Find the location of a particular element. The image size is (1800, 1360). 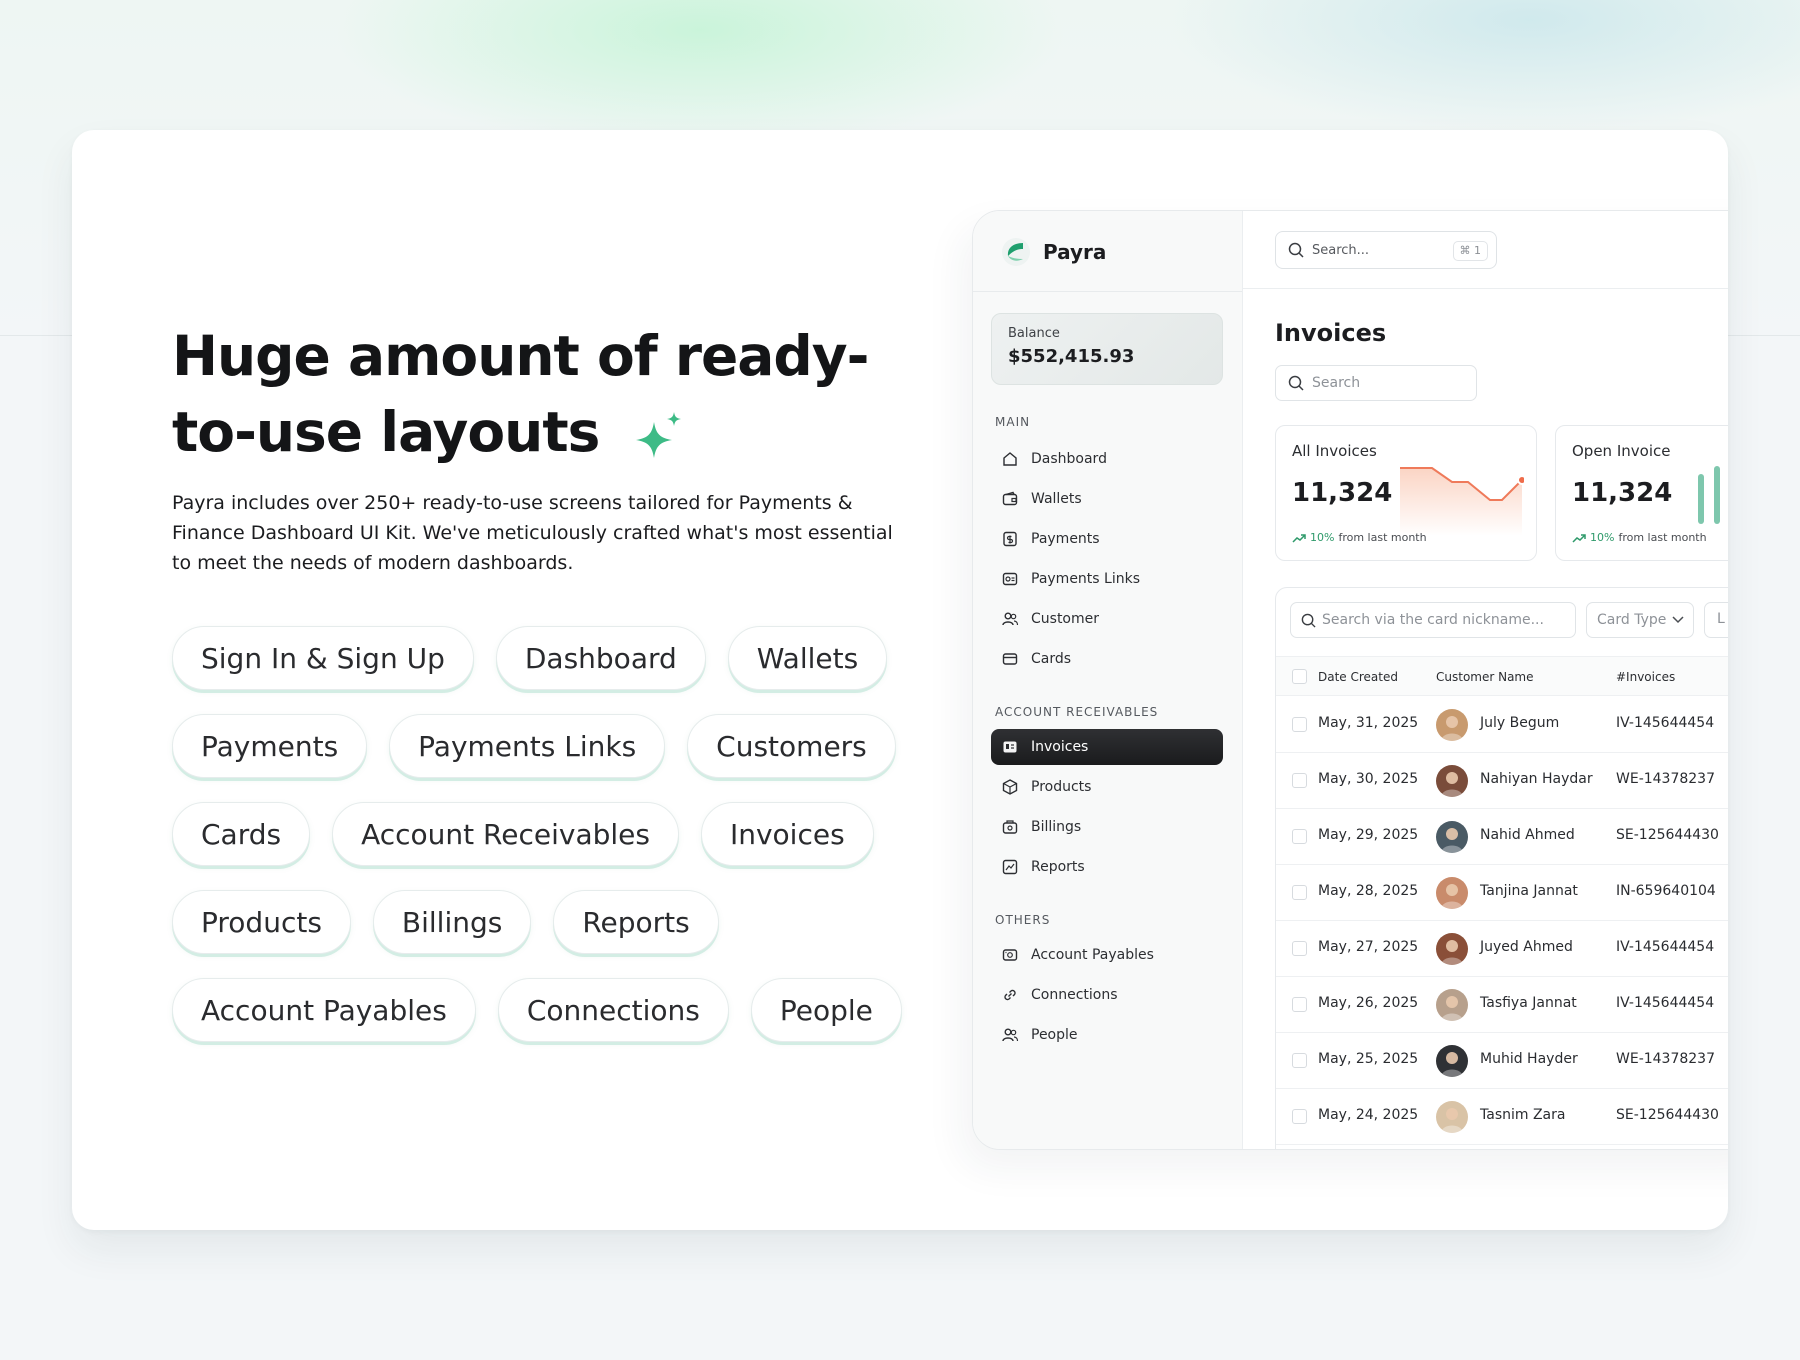

feature-chip-people: People is located at coordinates (826, 1010).